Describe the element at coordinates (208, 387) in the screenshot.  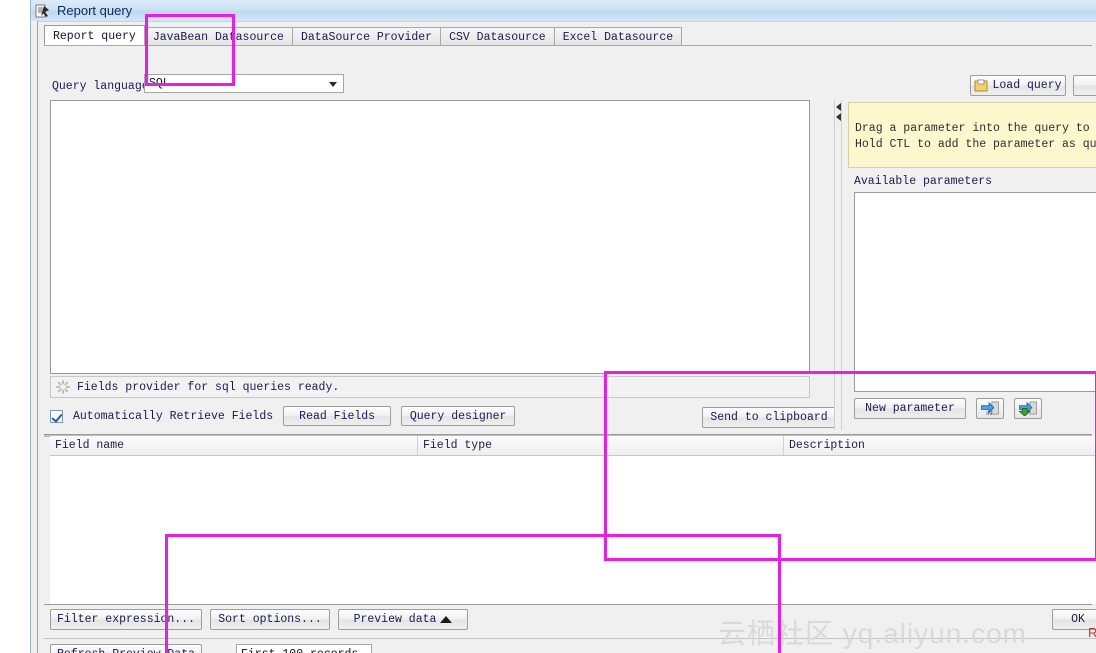
I see `status-text: Fields provider for sql queries ready.` at that location.